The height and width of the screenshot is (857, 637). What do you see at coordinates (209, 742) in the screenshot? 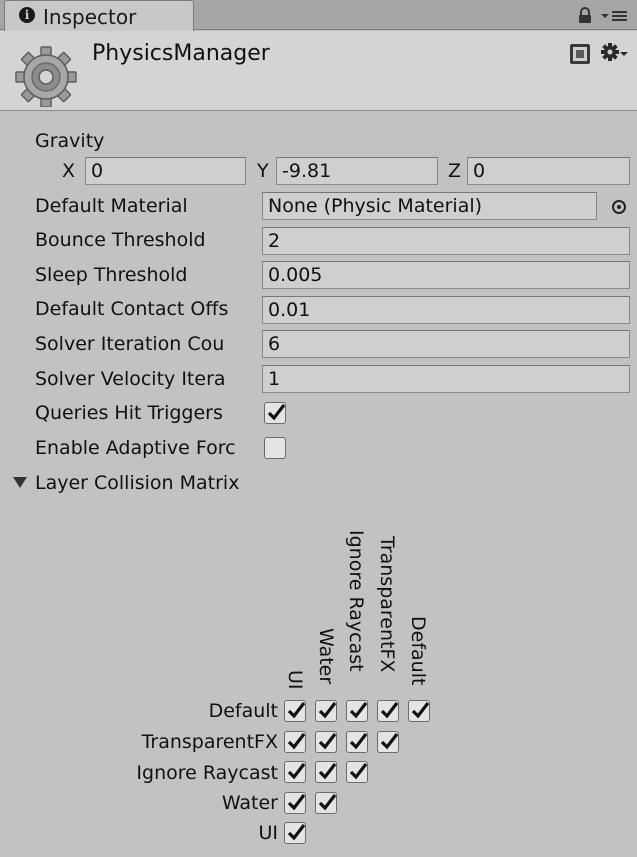
I see `matrix-row-transparentfx: TransparentFX` at bounding box center [209, 742].